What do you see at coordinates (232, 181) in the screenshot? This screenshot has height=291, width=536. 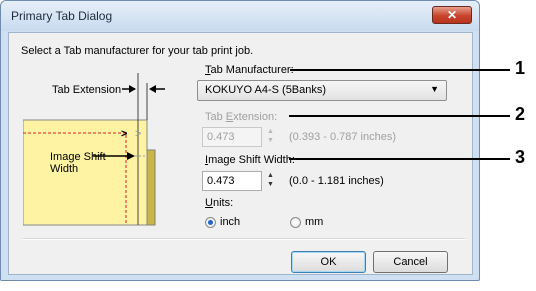 I see `image-shift-width-input: 0.473` at bounding box center [232, 181].